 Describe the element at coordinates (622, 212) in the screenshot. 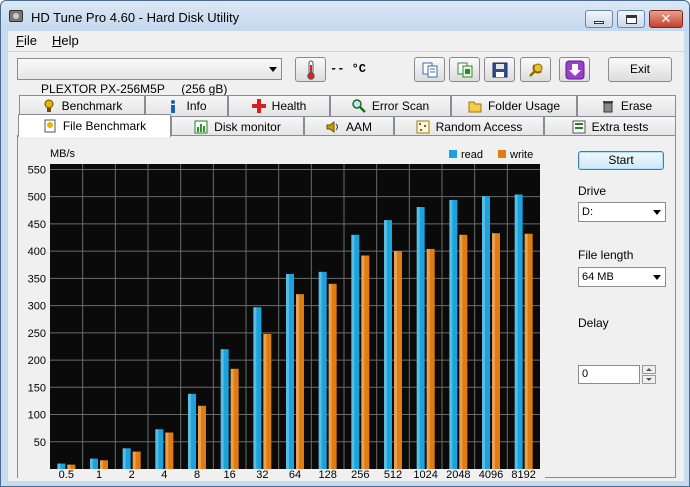

I see `drive-letter-select: D:` at that location.